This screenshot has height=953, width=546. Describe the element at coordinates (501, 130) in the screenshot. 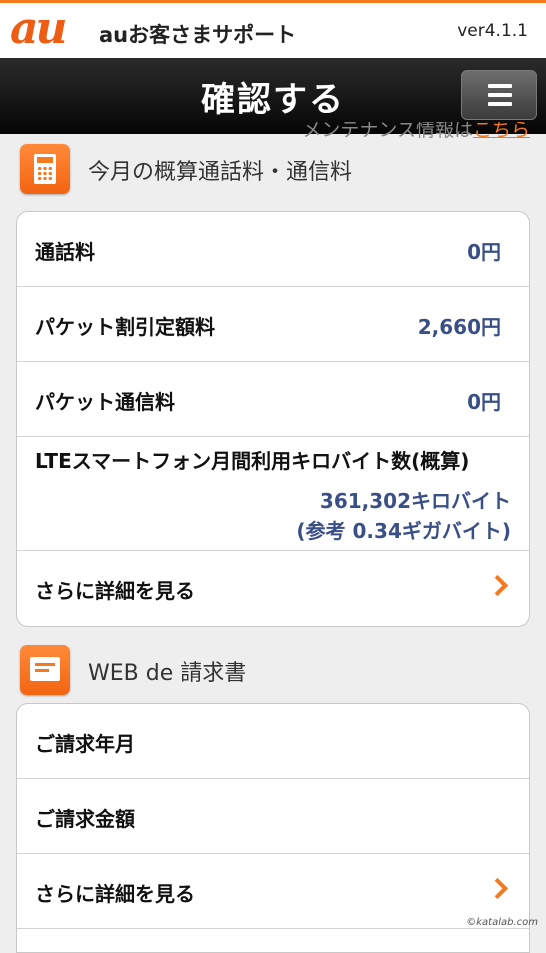

I see `maintenance-link: こちら` at that location.